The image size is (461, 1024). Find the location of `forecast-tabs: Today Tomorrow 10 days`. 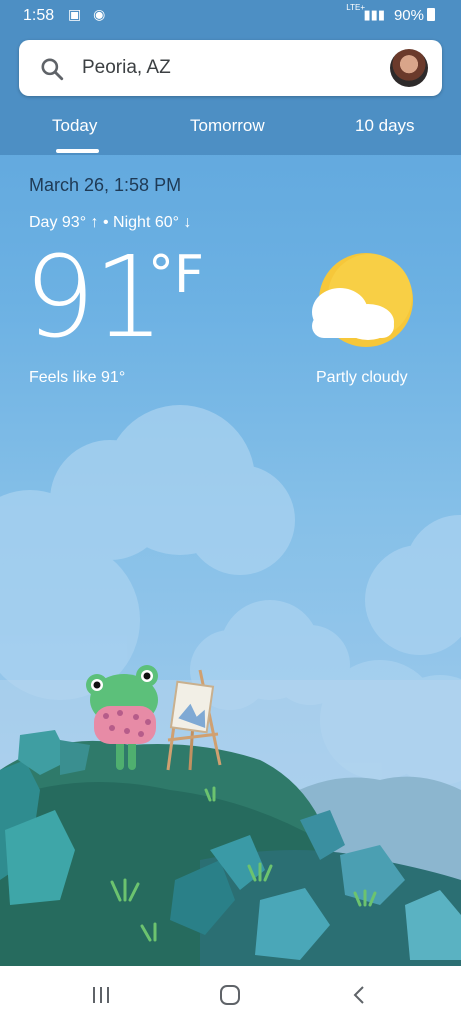

forecast-tabs: Today Tomorrow 10 days is located at coordinates (230, 131).